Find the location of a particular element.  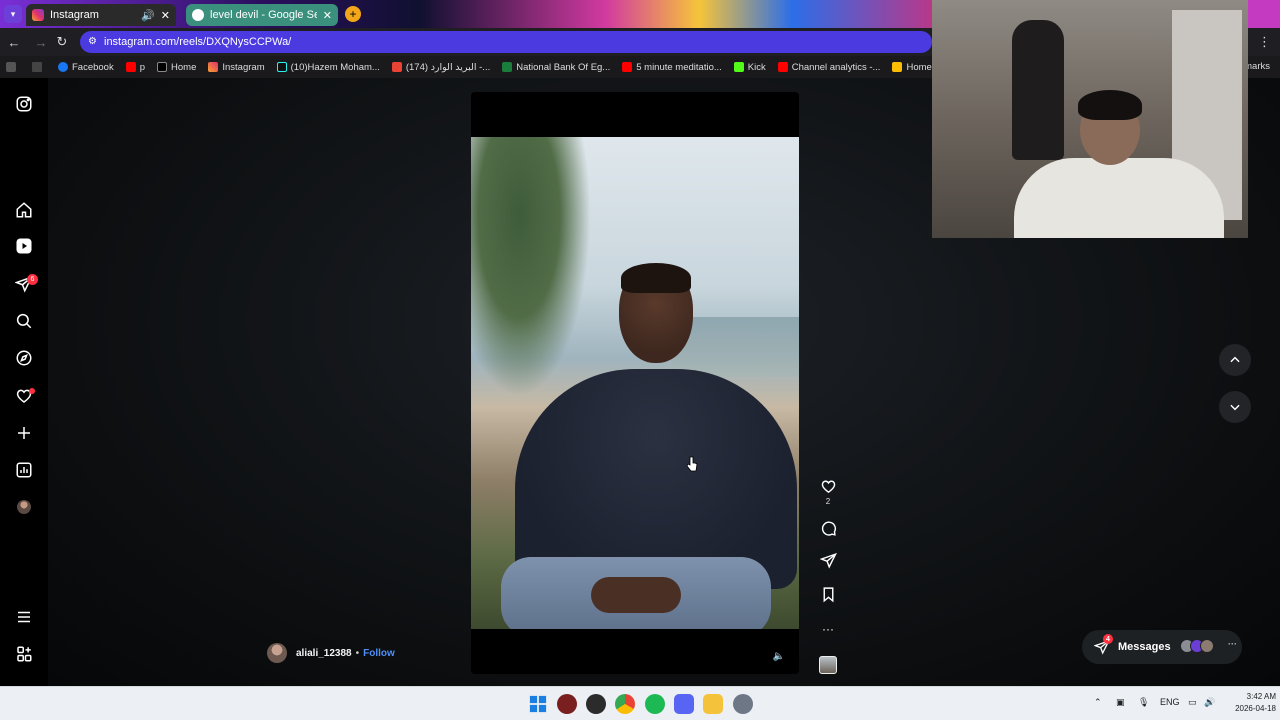

bookmark-instagram: Instagram is located at coordinates (236, 67).